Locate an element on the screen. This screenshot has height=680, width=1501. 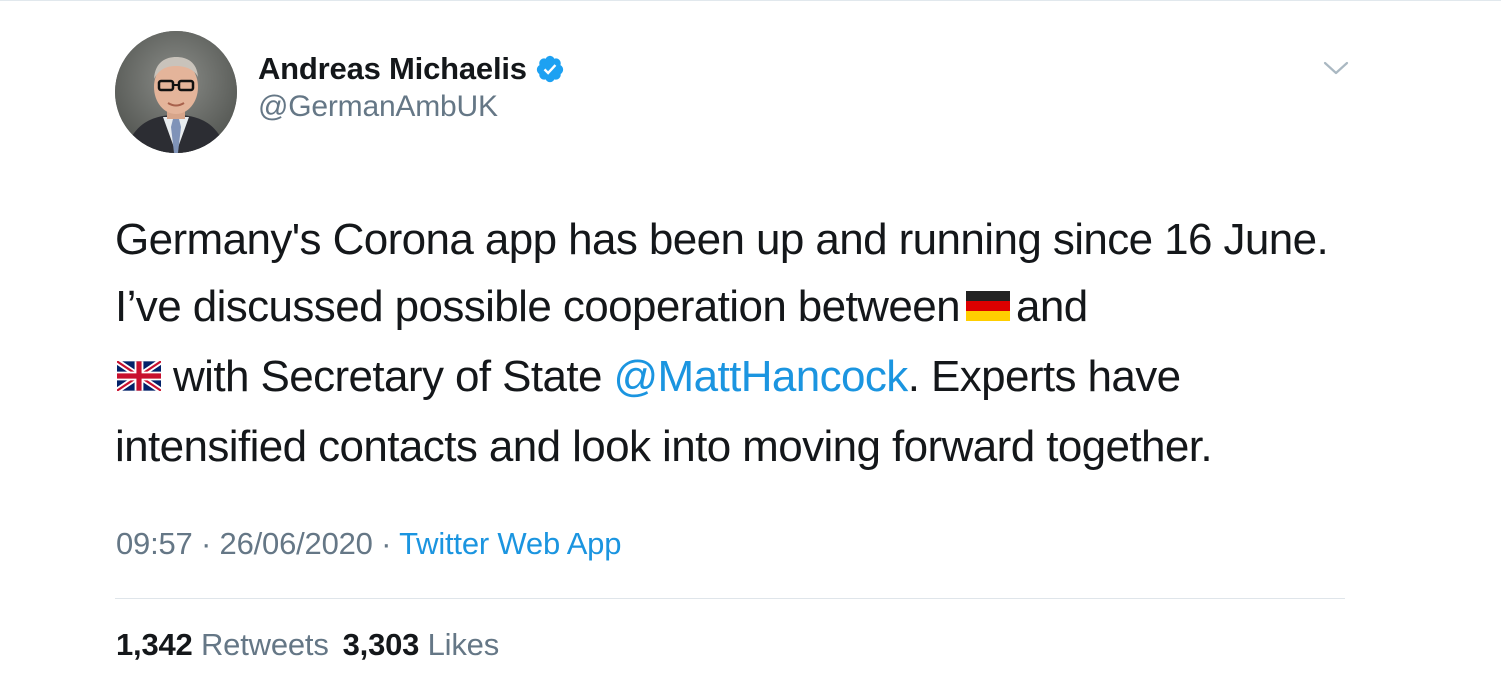
retweets-stat: 1,342 Retweets is located at coordinates (222, 644).